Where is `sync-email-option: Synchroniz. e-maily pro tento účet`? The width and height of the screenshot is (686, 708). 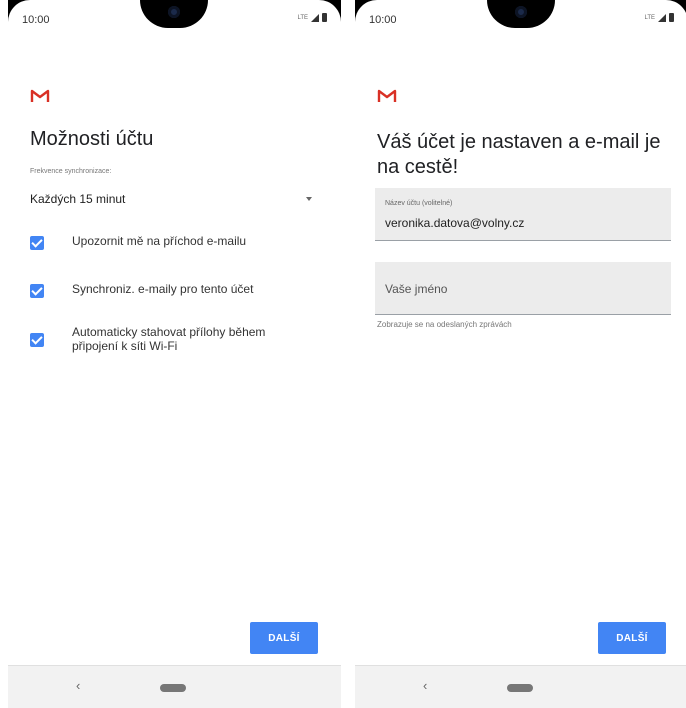
sync-email-option: Synchroniz. e-maily pro tento účet is located at coordinates (175, 290).